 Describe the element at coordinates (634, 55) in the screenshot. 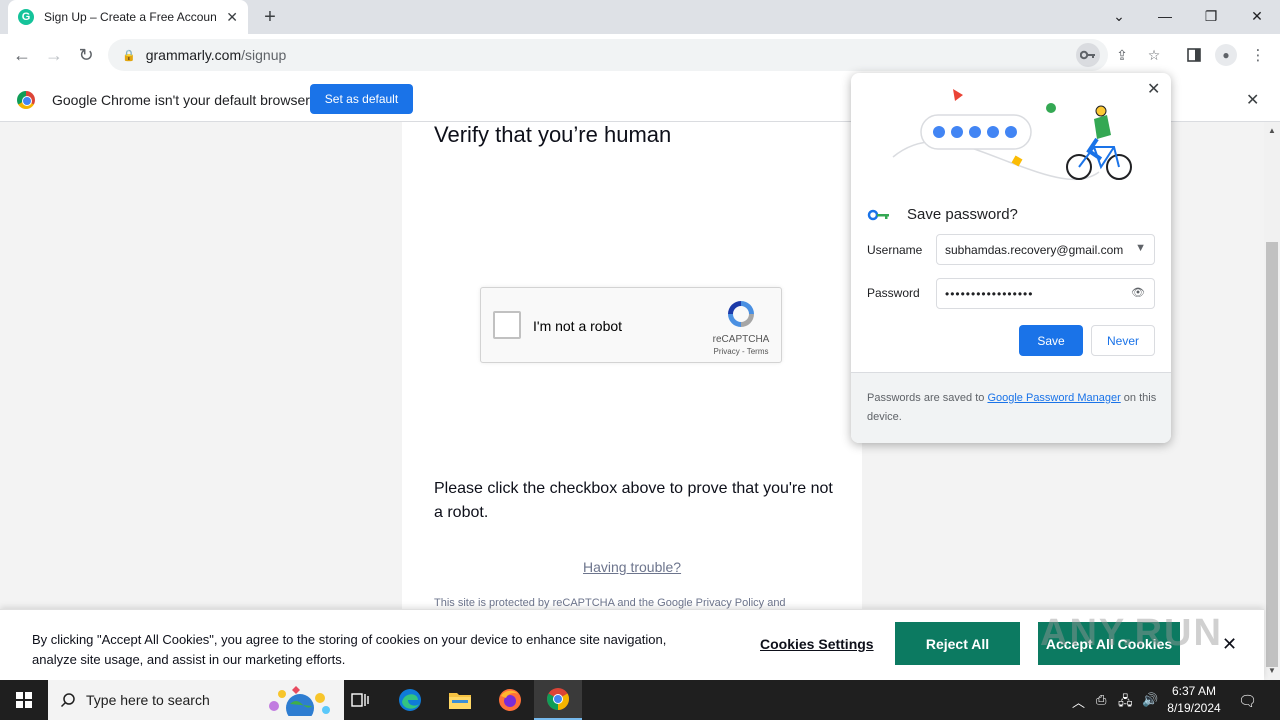

I see `address-bar: 🔒 grammarly.com/signup ⇪ ☆` at that location.